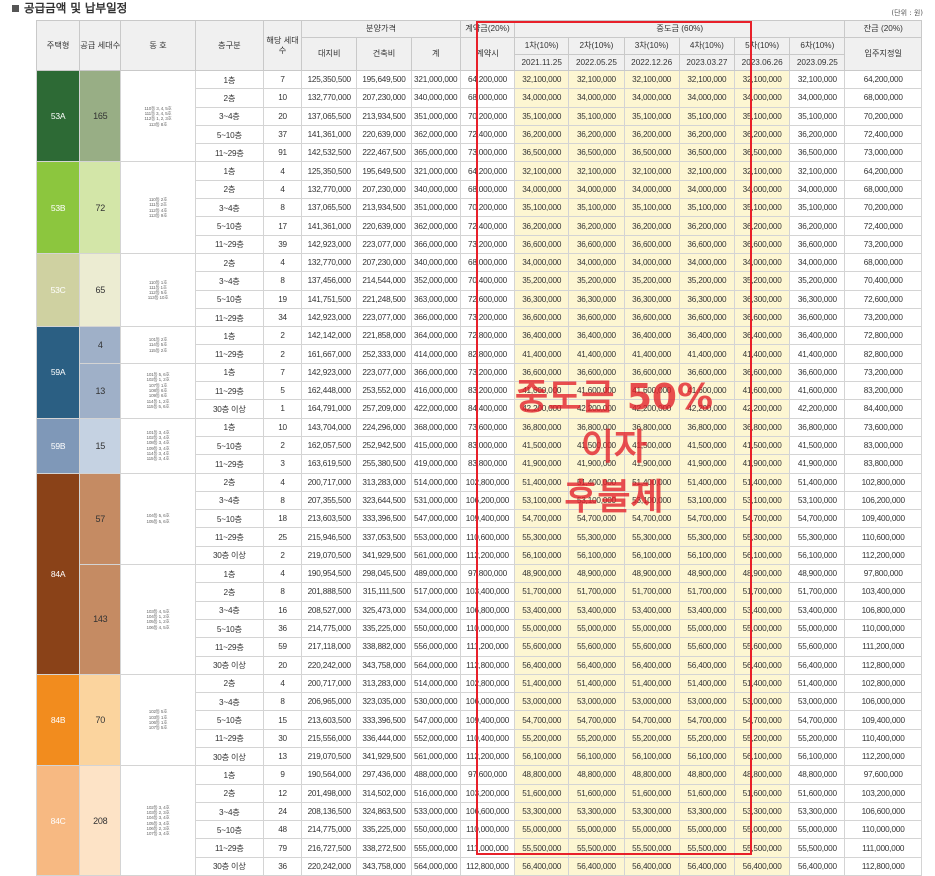  I want to click on th-date-4: 2023.03.27, so click(707, 62).